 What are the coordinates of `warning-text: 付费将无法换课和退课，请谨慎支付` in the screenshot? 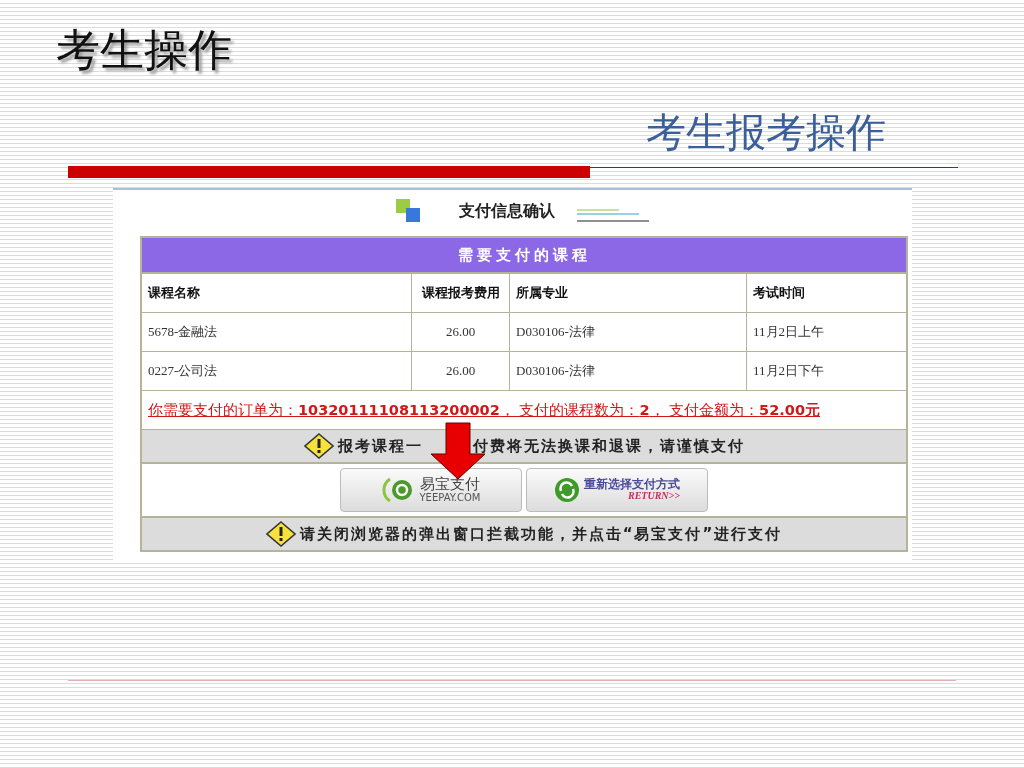 It's located at (608, 446).